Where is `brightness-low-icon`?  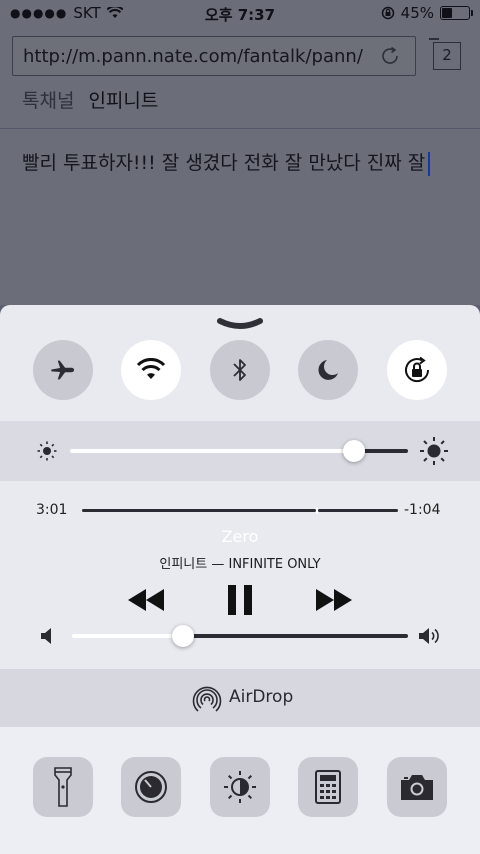
brightness-low-icon is located at coordinates (47, 451).